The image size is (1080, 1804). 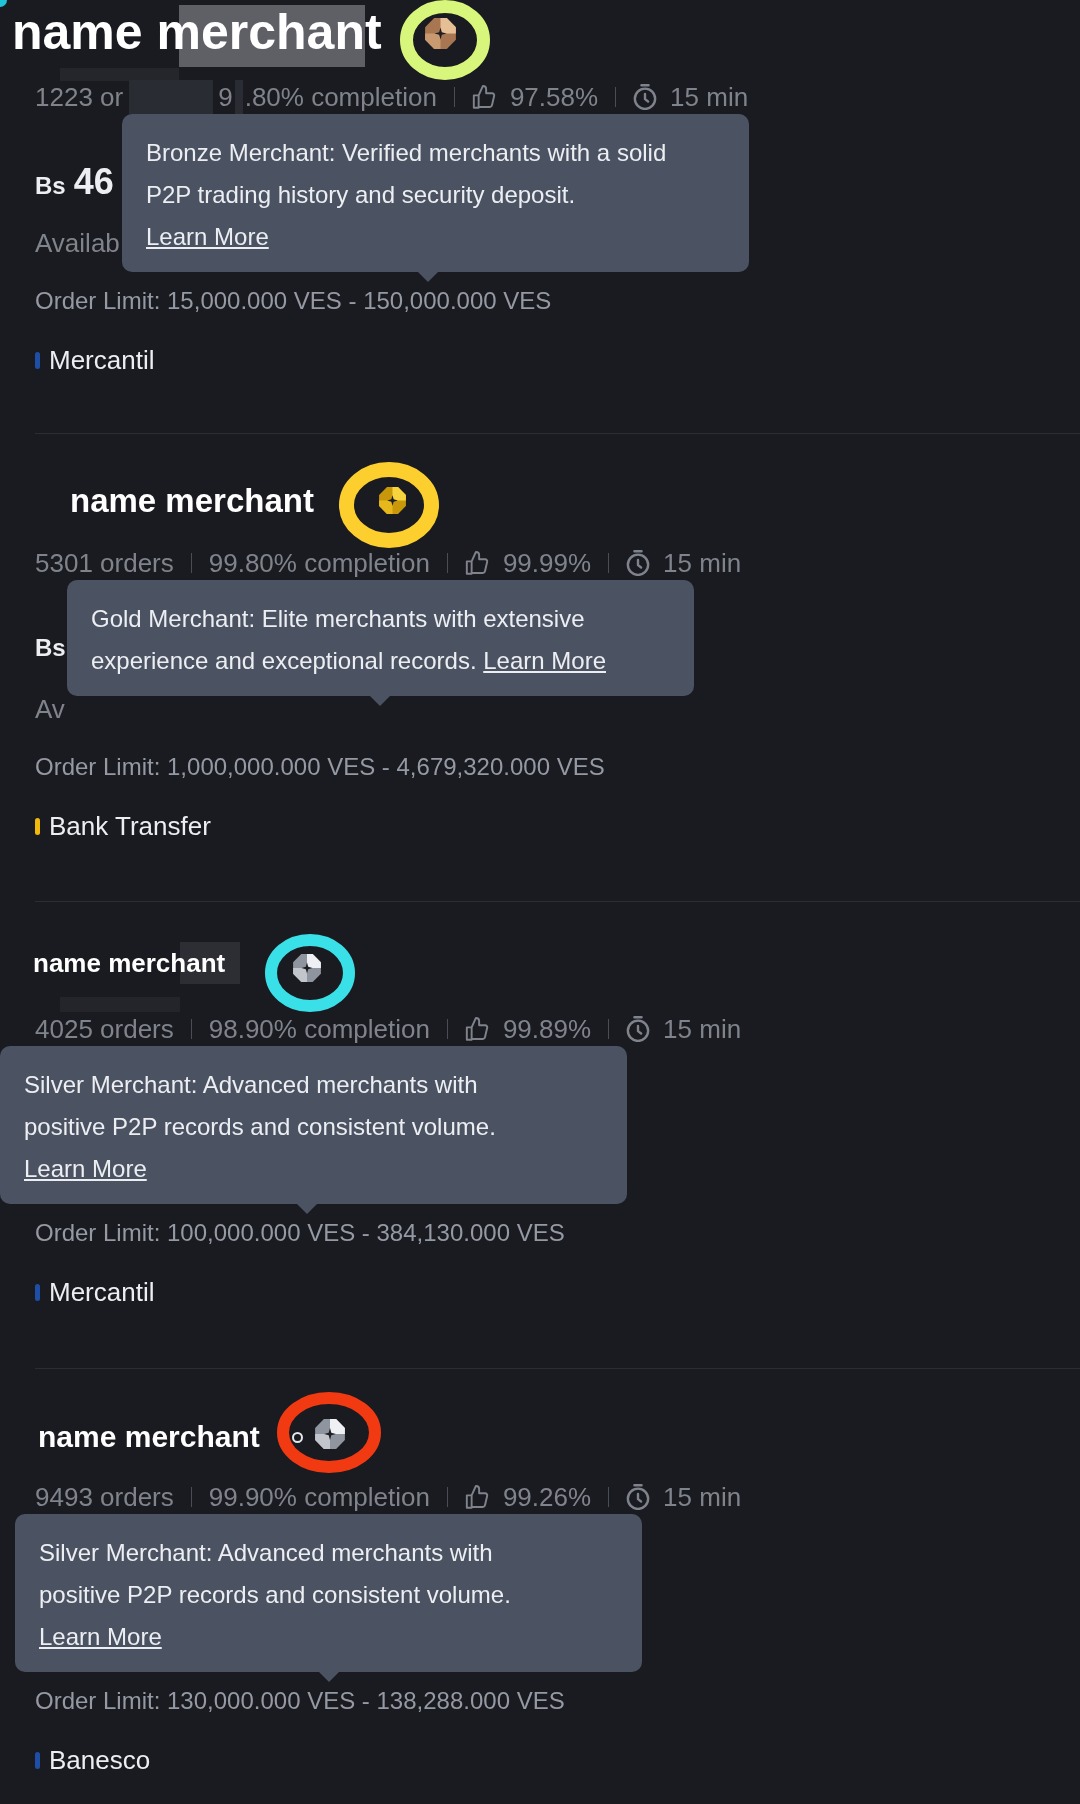 I want to click on tooltip-text: Gold Merchant: Elite merchants with extensive experience and exceptional records. Learn More, so click(x=349, y=640).